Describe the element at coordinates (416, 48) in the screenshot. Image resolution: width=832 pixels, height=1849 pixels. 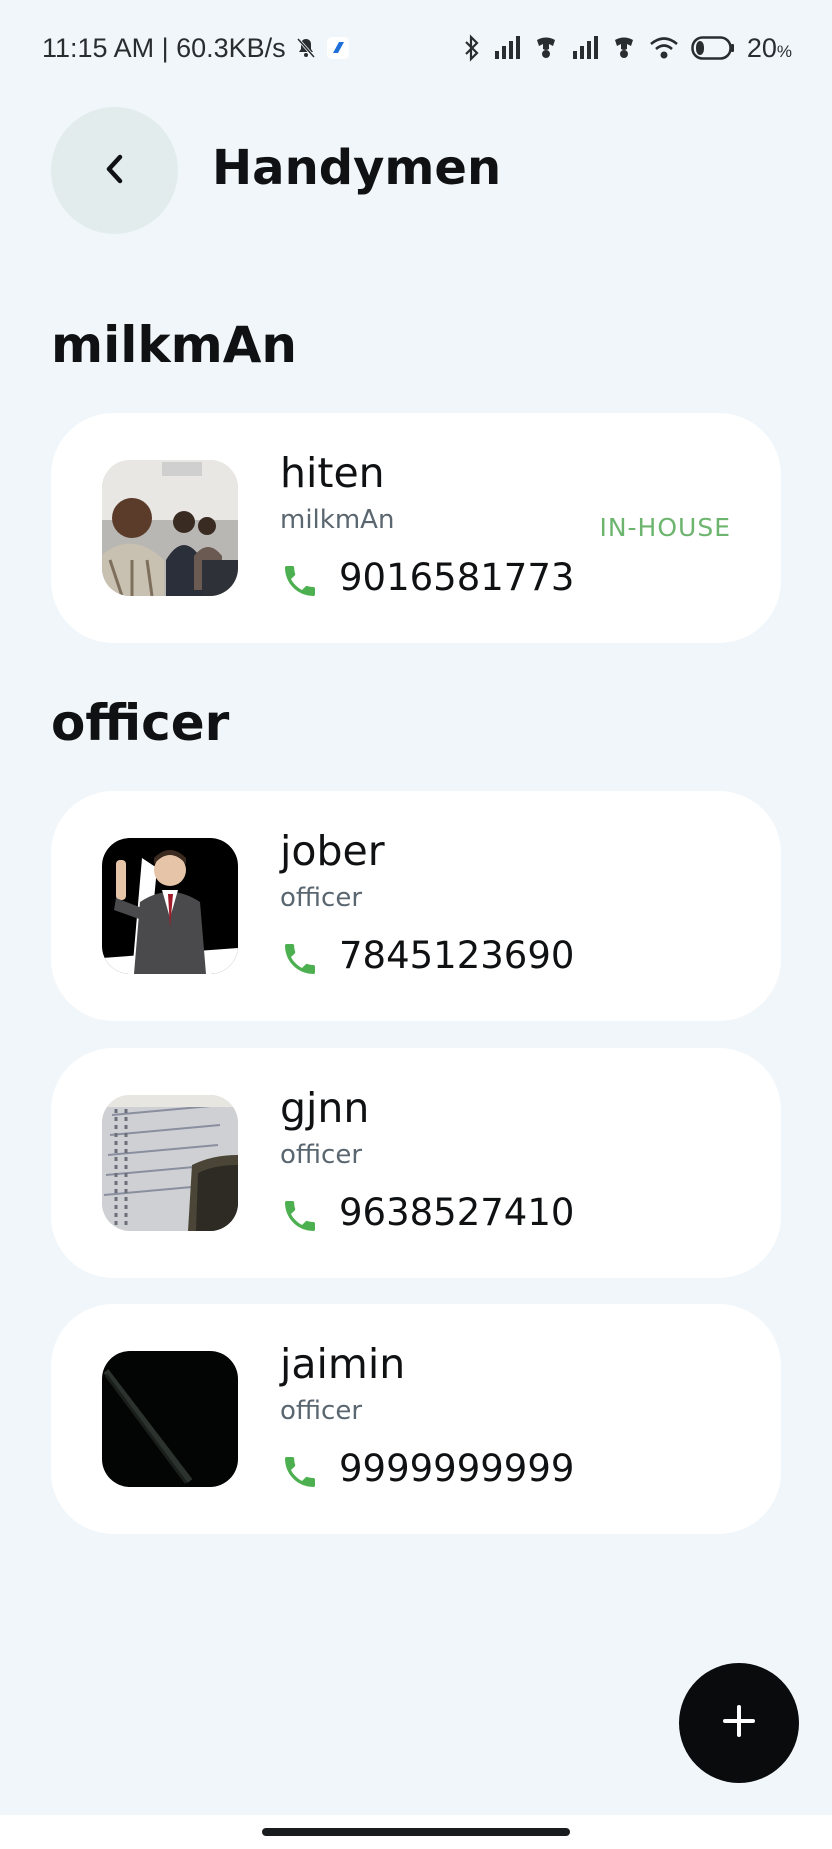
I see `status-bar: 11:15 AM | 60.3KB/s 20%` at that location.